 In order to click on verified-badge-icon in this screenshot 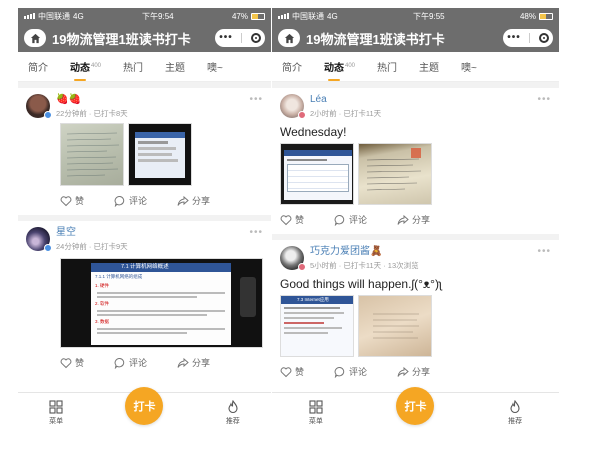, I will do `click(48, 115)`.